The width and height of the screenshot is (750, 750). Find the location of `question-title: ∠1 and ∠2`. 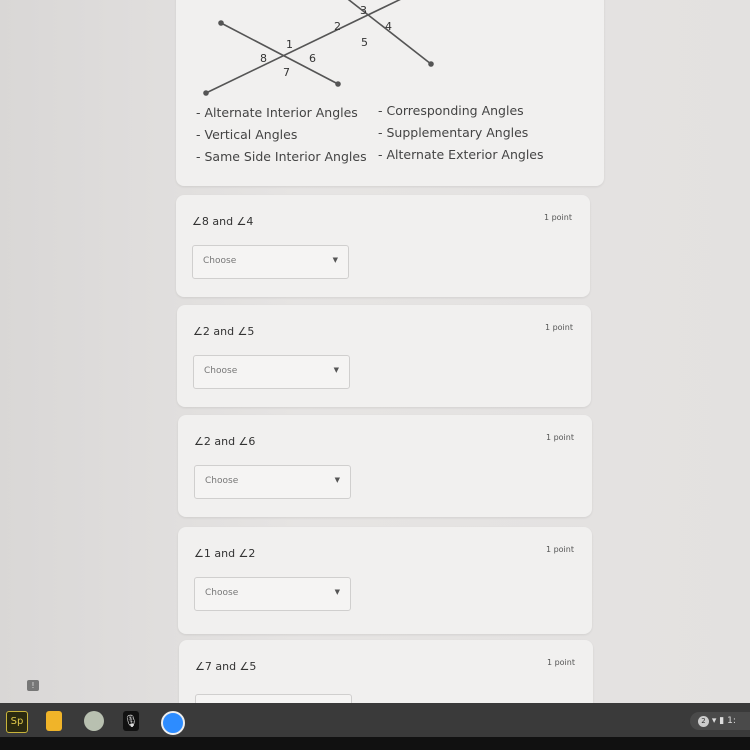

question-title: ∠1 and ∠2 is located at coordinates (225, 553).